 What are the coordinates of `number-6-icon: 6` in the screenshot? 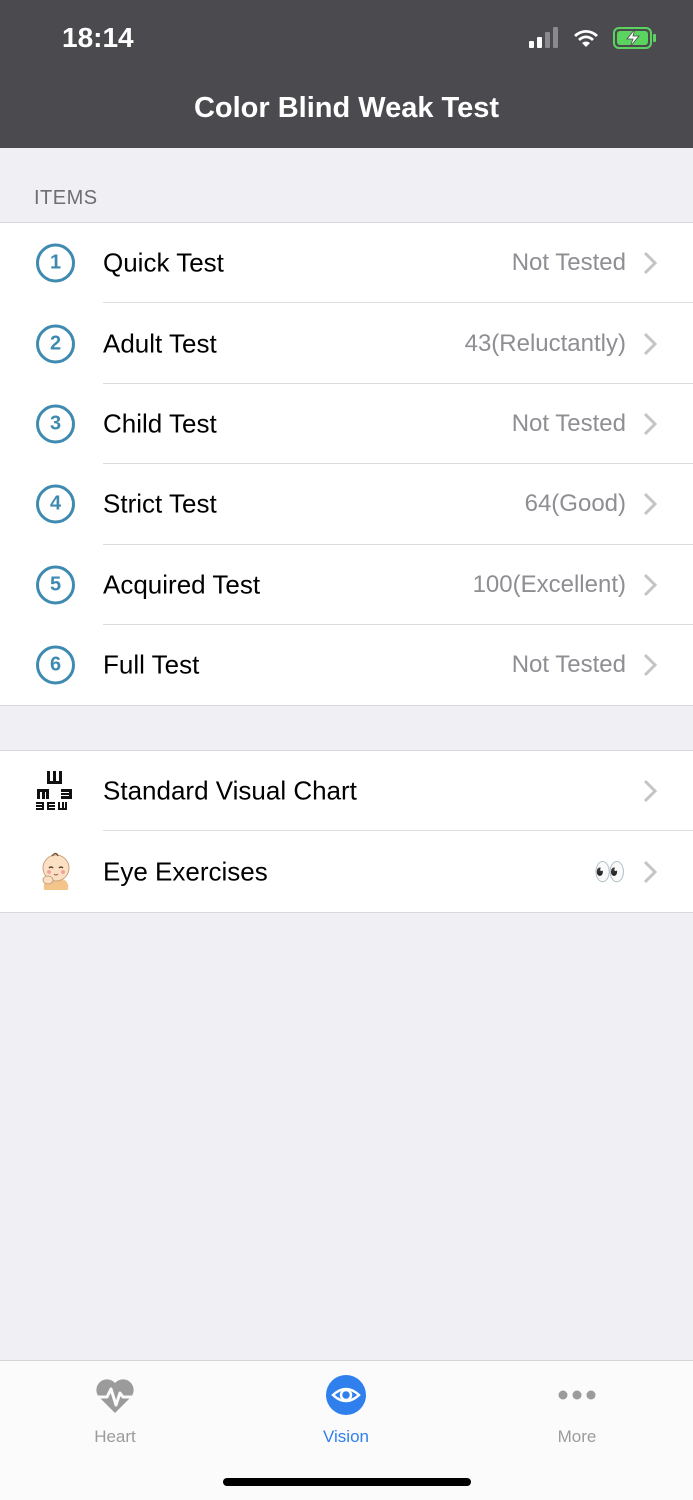 It's located at (55, 665).